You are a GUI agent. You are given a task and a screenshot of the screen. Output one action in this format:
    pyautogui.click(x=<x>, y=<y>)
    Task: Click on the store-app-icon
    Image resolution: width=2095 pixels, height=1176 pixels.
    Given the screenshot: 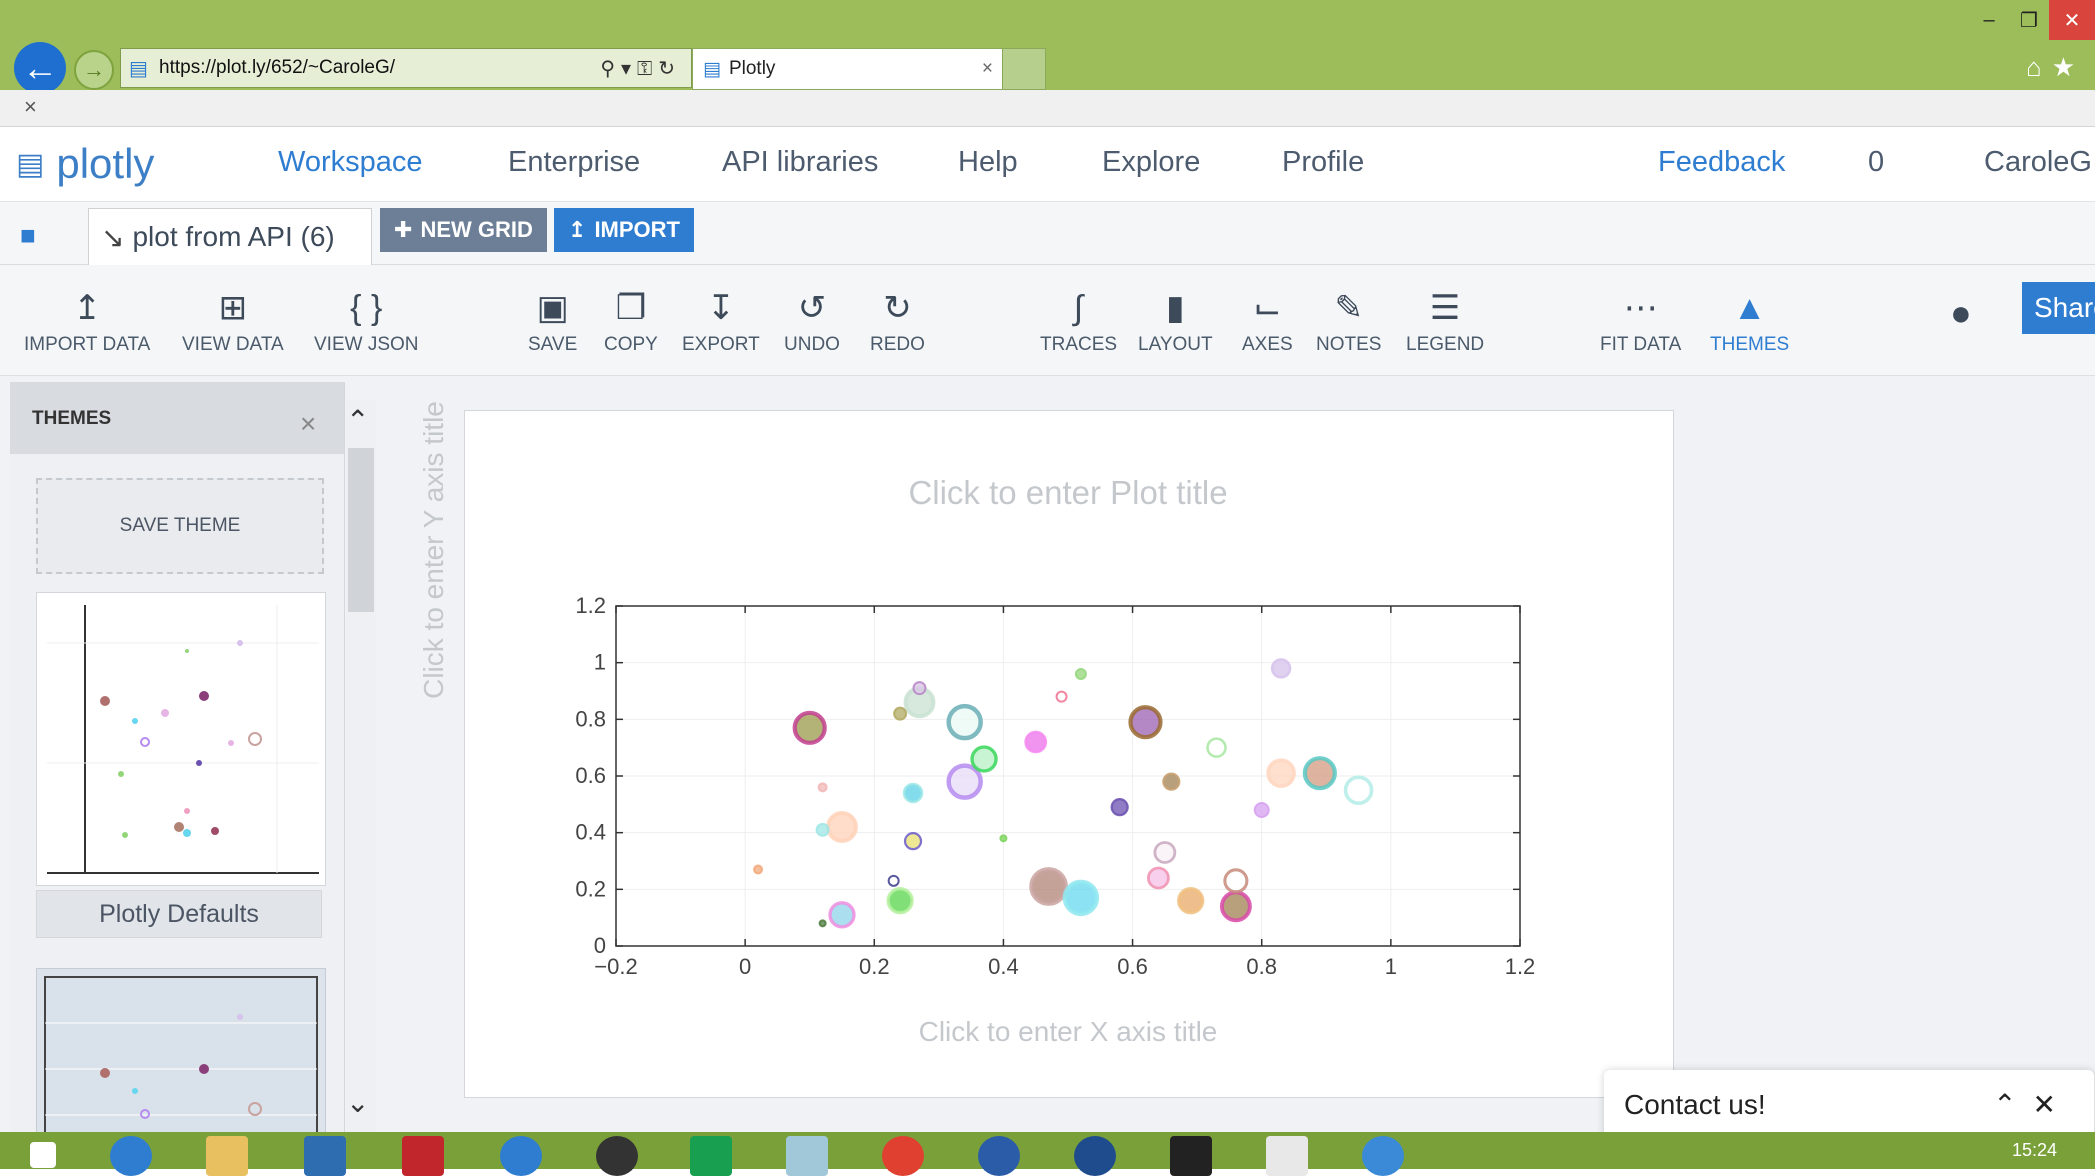 What is the action you would take?
    pyautogui.click(x=711, y=1156)
    